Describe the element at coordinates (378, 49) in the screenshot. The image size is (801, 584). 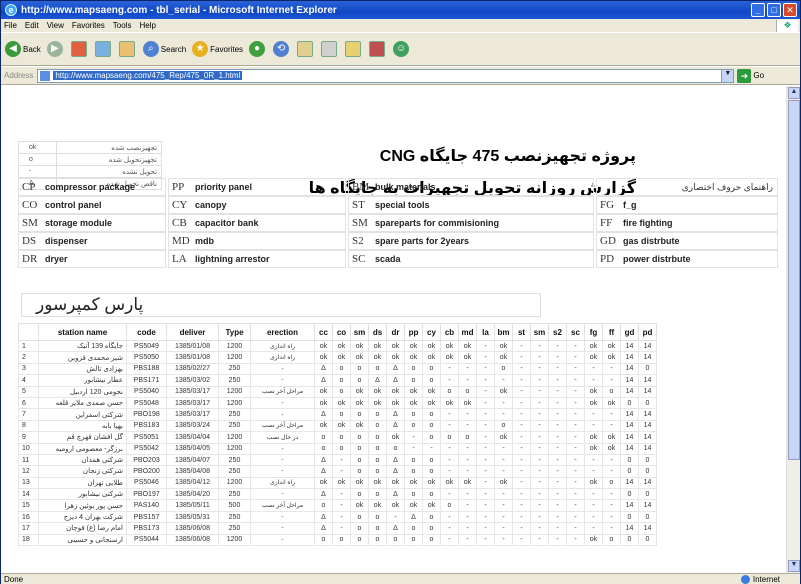
I see `discuss-button` at that location.